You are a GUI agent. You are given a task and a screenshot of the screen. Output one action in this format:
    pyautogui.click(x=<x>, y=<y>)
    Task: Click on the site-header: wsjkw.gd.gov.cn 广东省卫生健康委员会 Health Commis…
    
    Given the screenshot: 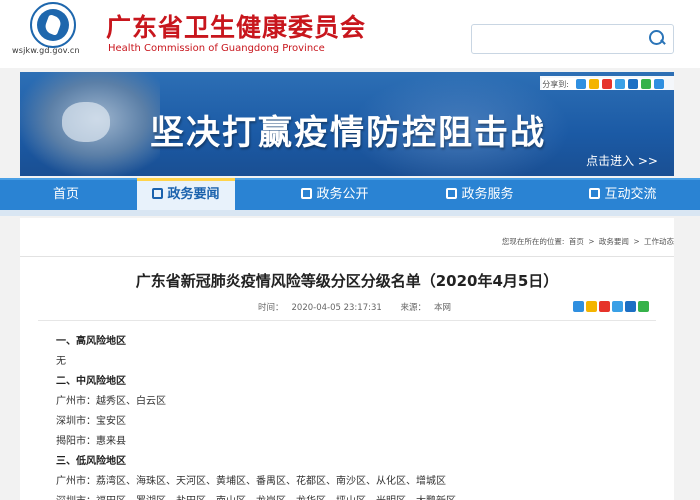 What is the action you would take?
    pyautogui.click(x=350, y=34)
    